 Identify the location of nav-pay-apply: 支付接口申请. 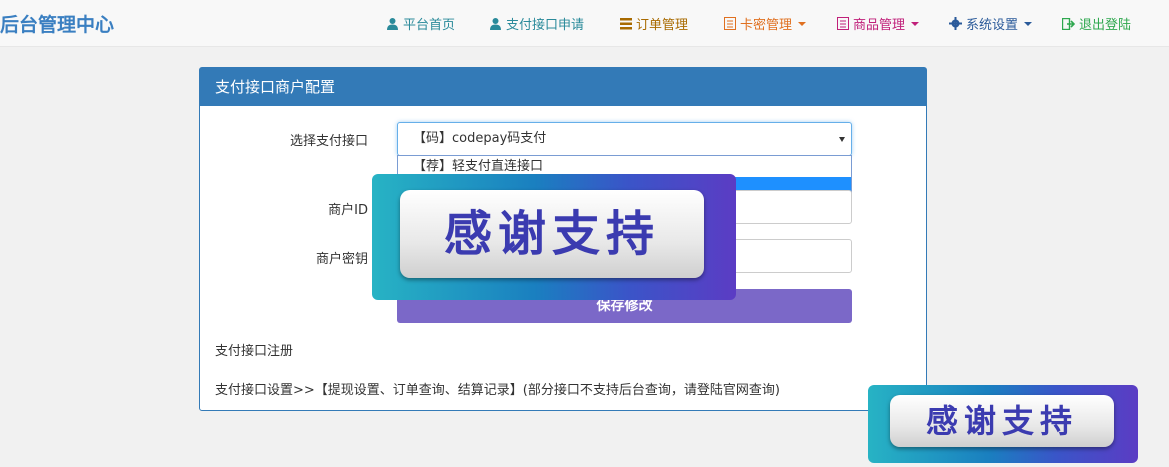
(536, 23).